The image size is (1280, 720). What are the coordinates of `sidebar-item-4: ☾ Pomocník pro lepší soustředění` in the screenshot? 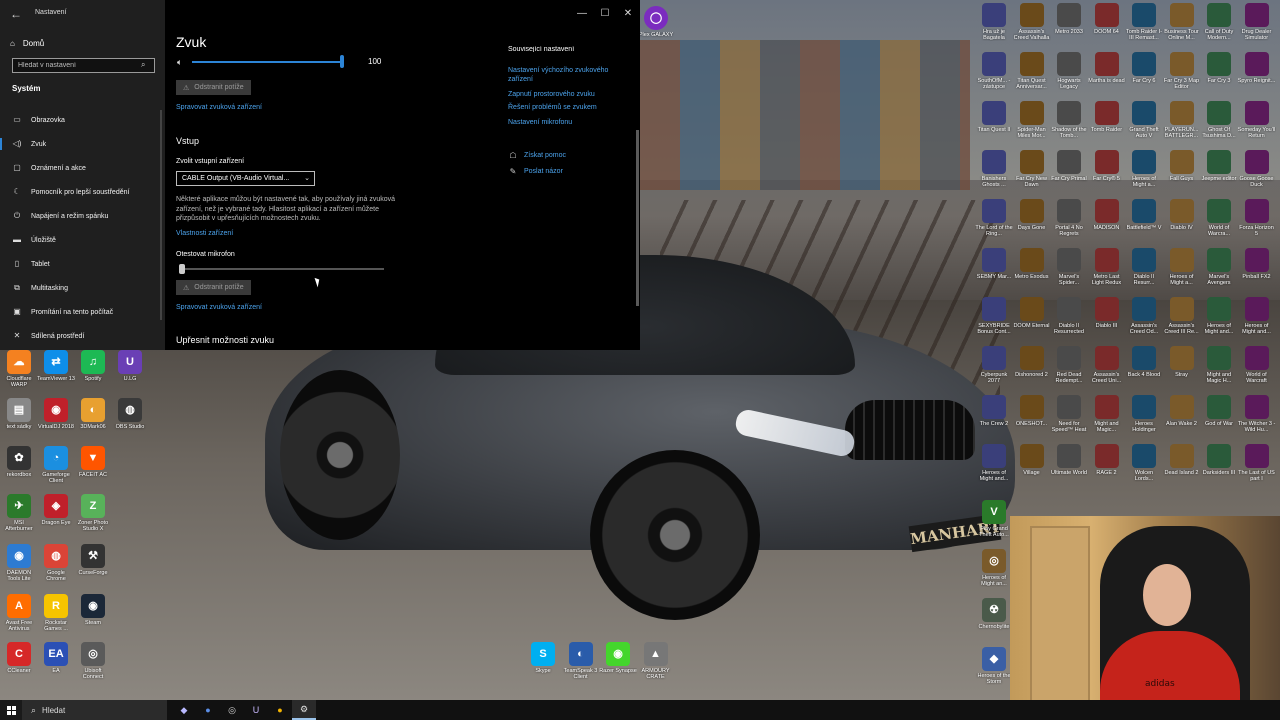 It's located at (82, 192).